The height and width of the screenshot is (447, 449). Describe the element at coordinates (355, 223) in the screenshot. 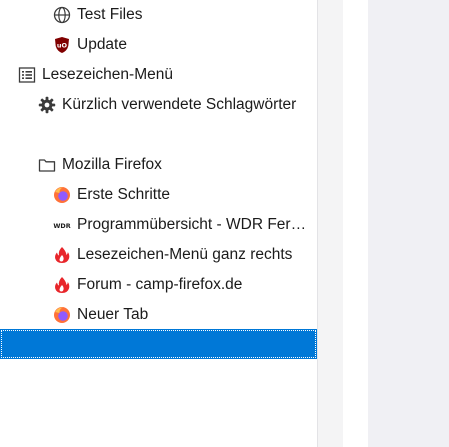

I see `detail-pane` at that location.